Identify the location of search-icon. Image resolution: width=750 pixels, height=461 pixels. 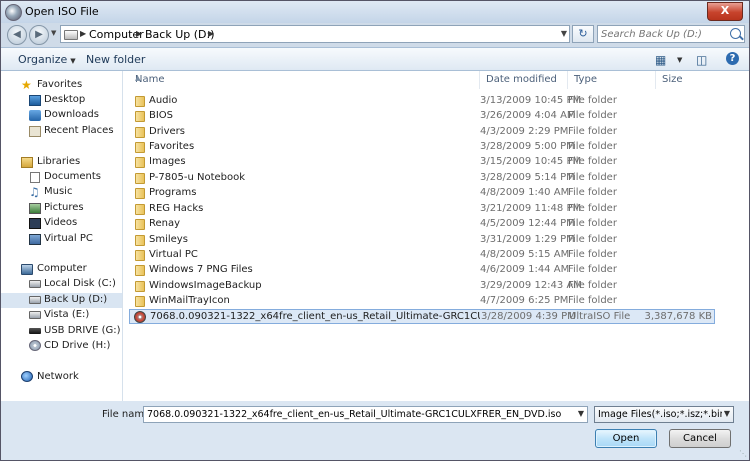
(735, 33).